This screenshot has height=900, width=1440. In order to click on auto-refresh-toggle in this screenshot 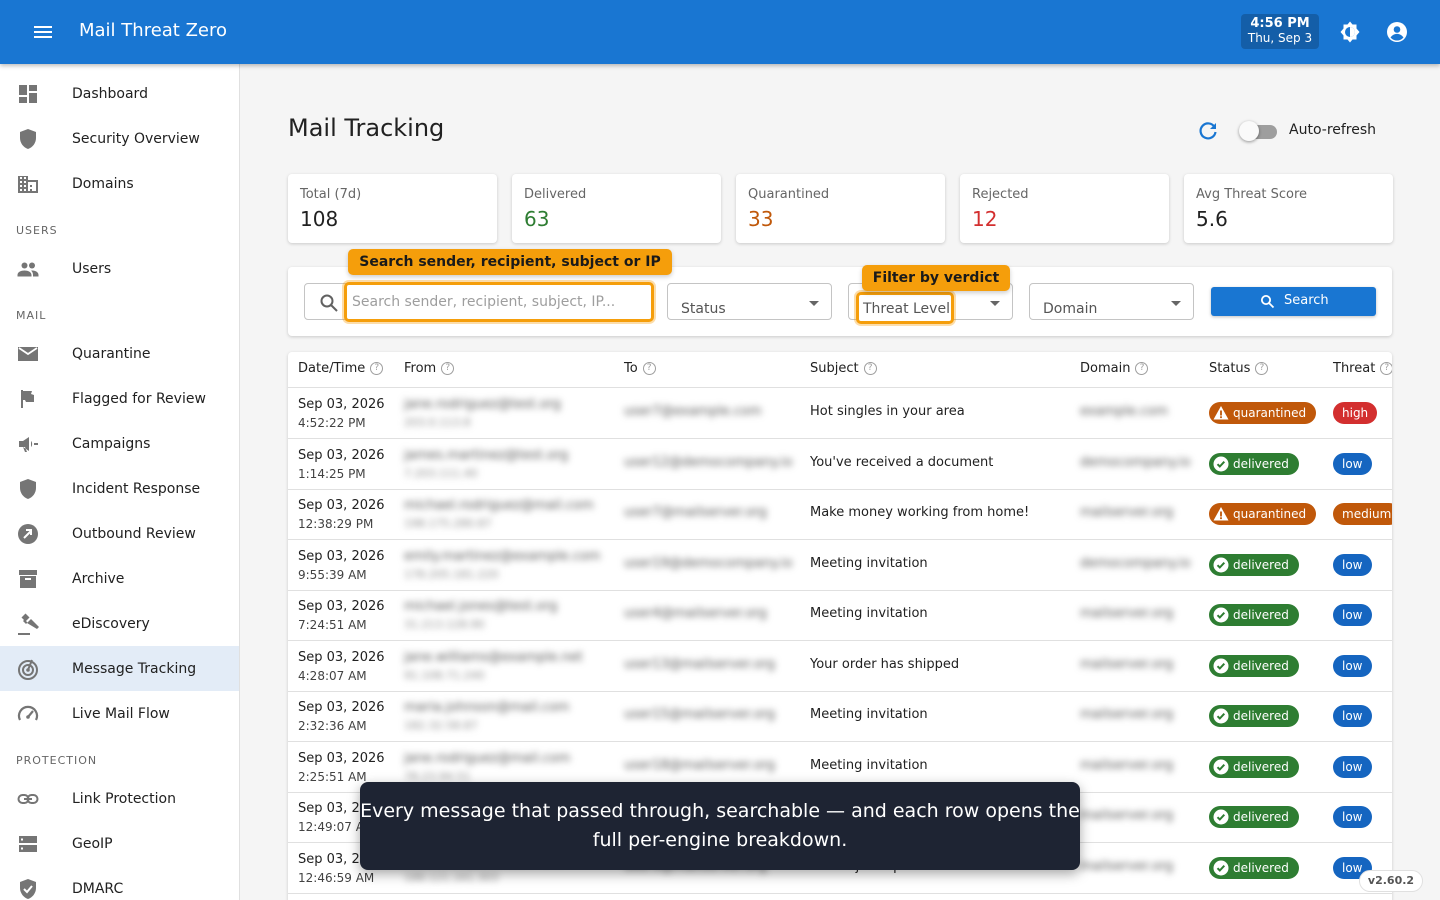, I will do `click(1259, 131)`.